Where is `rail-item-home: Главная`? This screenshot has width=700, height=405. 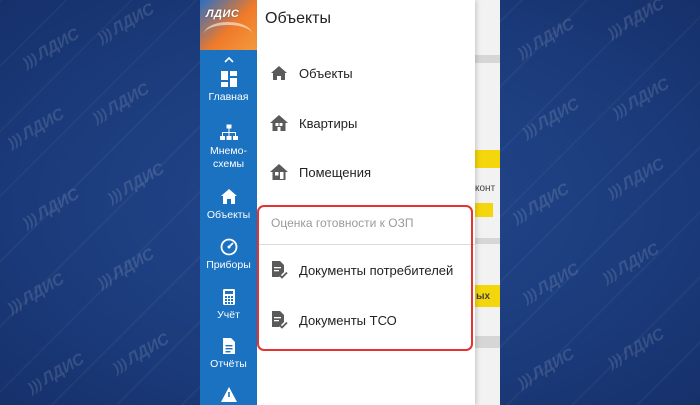
rail-item-home: Главная is located at coordinates (228, 87).